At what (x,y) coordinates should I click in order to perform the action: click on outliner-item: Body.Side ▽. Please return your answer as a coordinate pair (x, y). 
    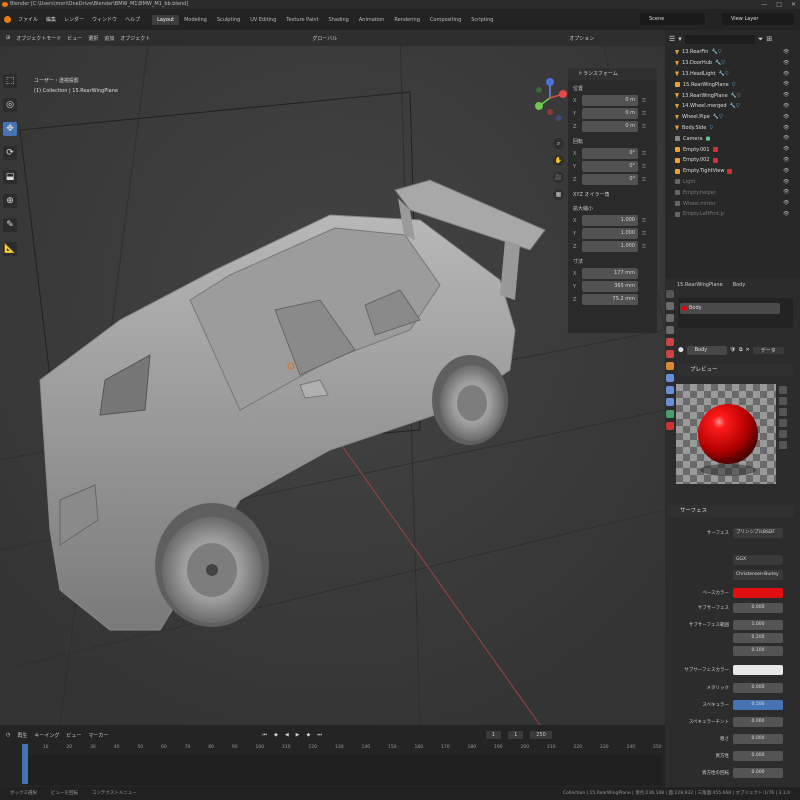
    Looking at the image, I should click on (735, 128).